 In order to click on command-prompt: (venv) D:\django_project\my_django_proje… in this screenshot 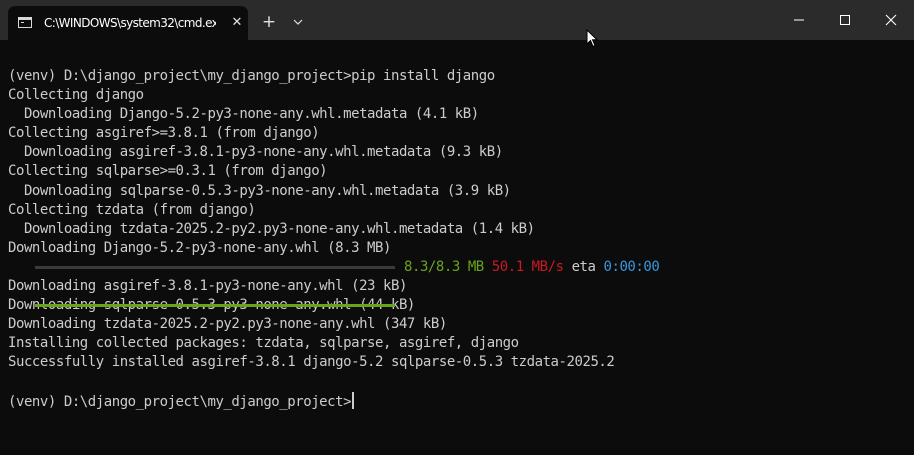, I will do `click(180, 401)`.